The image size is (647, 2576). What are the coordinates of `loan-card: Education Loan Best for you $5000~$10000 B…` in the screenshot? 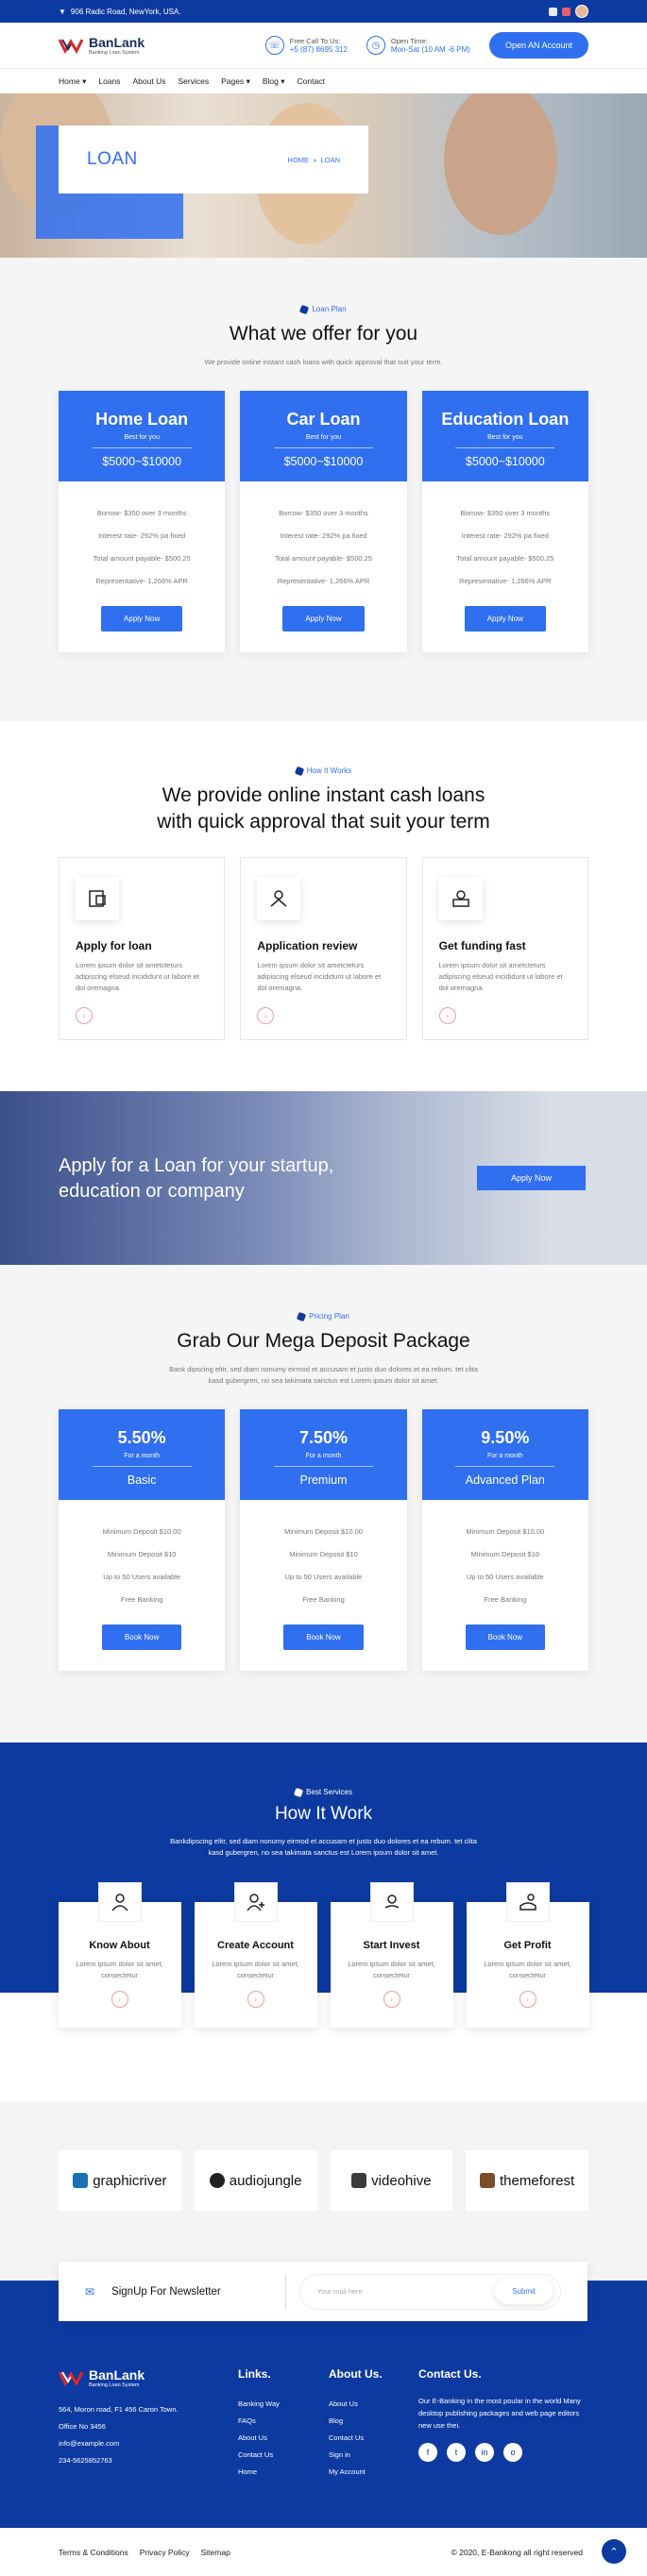 It's located at (505, 522).